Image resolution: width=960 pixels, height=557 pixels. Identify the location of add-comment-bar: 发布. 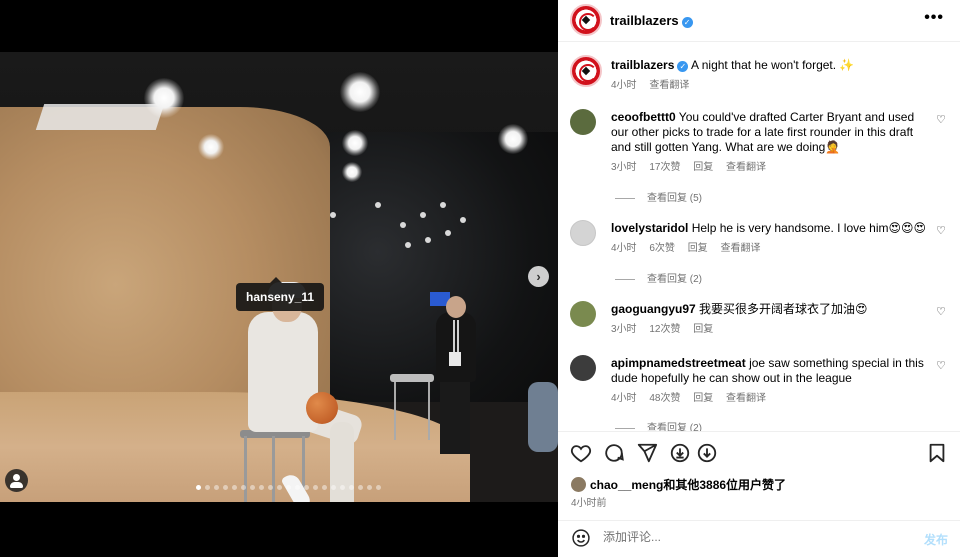
(759, 538).